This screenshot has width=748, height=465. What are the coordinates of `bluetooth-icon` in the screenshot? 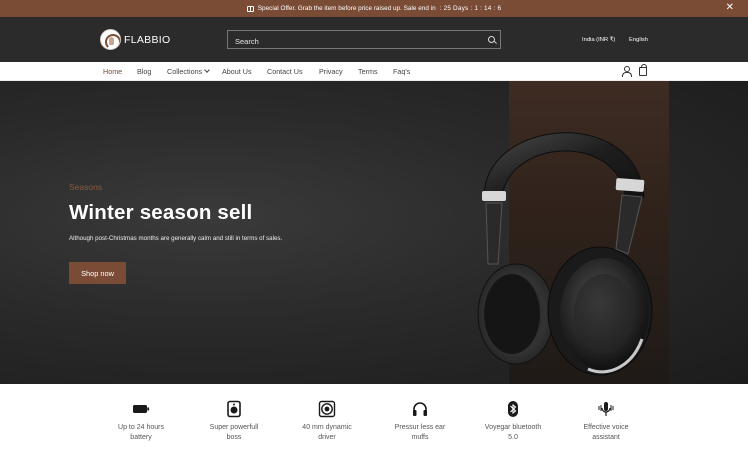 It's located at (513, 409).